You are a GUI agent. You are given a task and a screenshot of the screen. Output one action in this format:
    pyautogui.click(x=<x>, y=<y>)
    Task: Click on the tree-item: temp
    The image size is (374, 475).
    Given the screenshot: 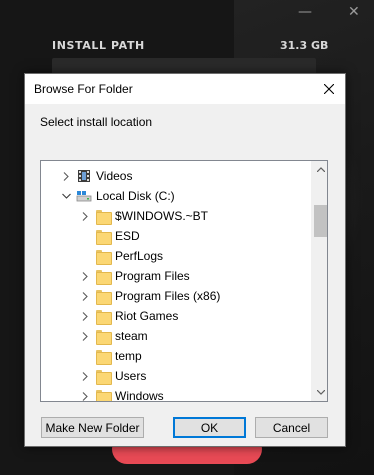 What is the action you would take?
    pyautogui.click(x=110, y=356)
    